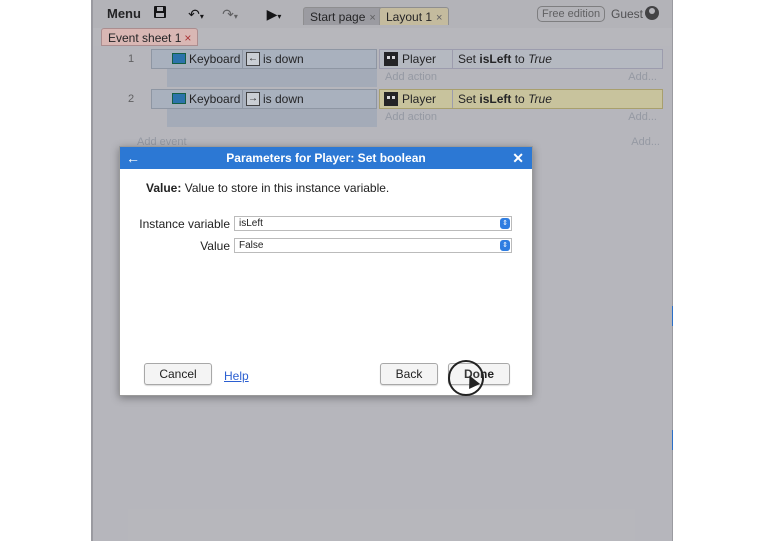 Image resolution: width=763 pixels, height=541 pixels. Describe the element at coordinates (409, 374) in the screenshot. I see `back-button: Back` at that location.